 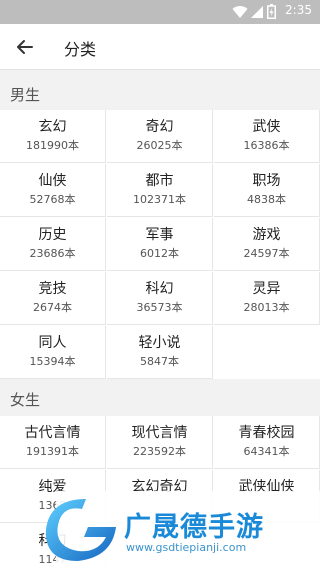 I want to click on category-item: 武侠 16386本, so click(x=267, y=136).